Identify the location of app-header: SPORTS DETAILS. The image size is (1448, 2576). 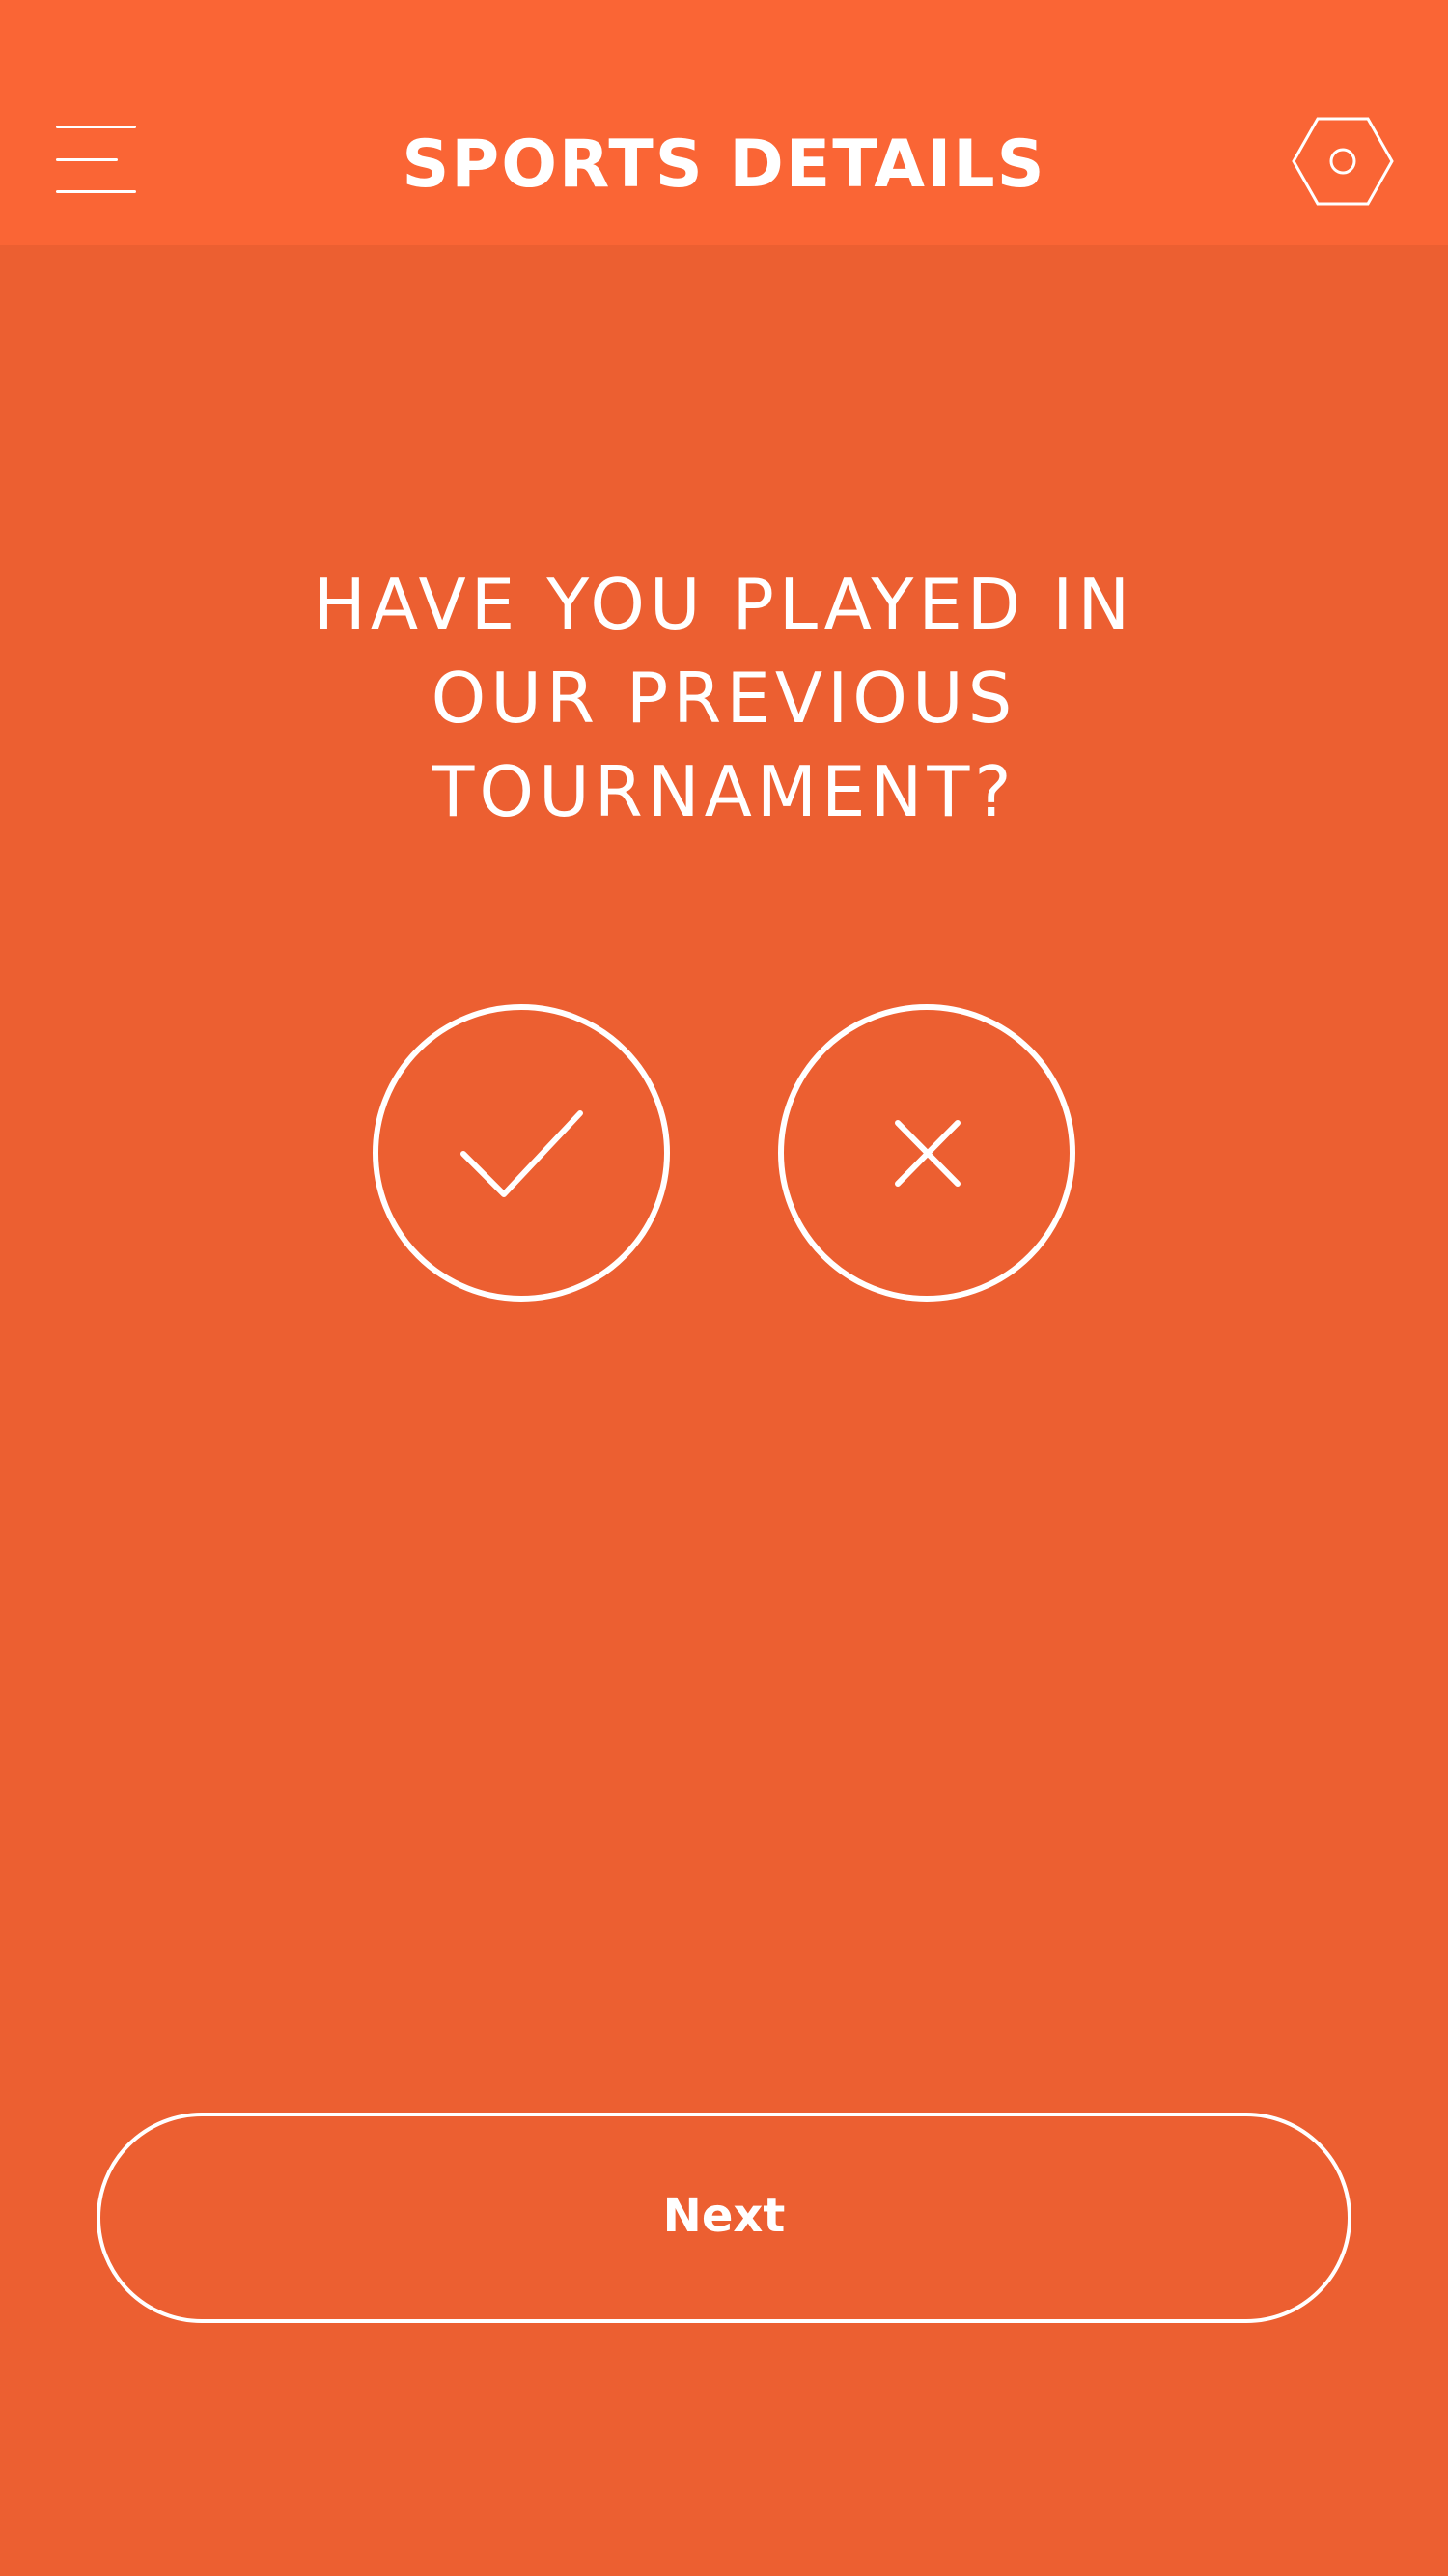
(724, 123).